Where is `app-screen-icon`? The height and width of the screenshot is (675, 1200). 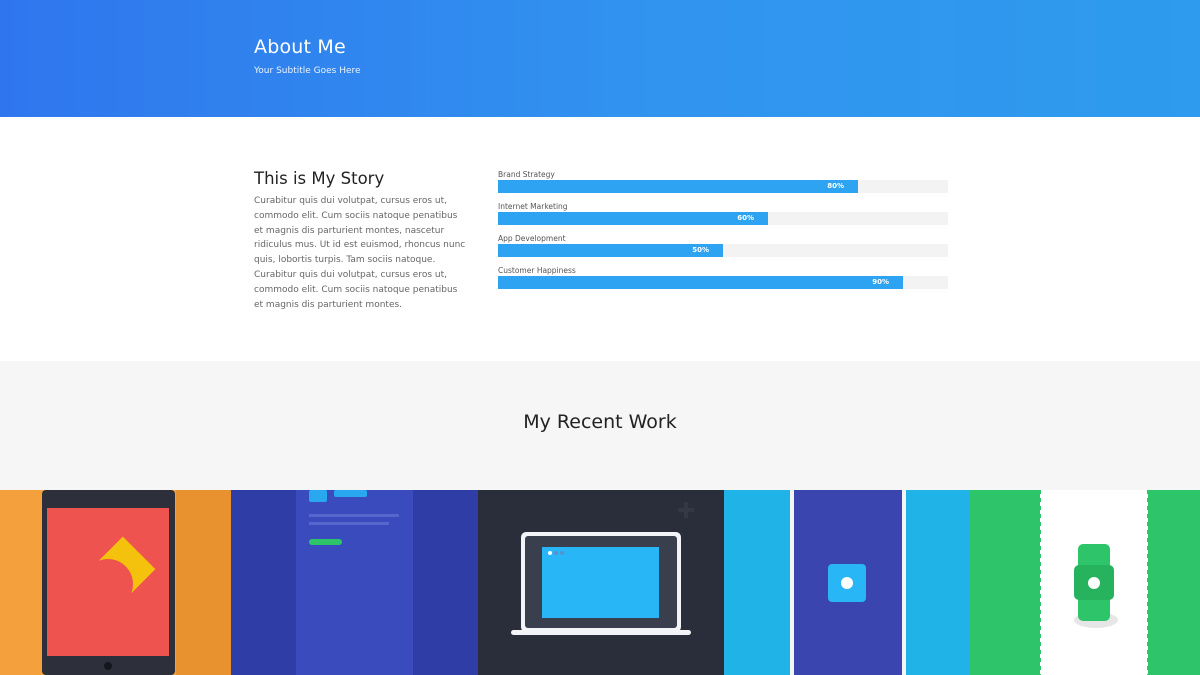 app-screen-icon is located at coordinates (847, 582).